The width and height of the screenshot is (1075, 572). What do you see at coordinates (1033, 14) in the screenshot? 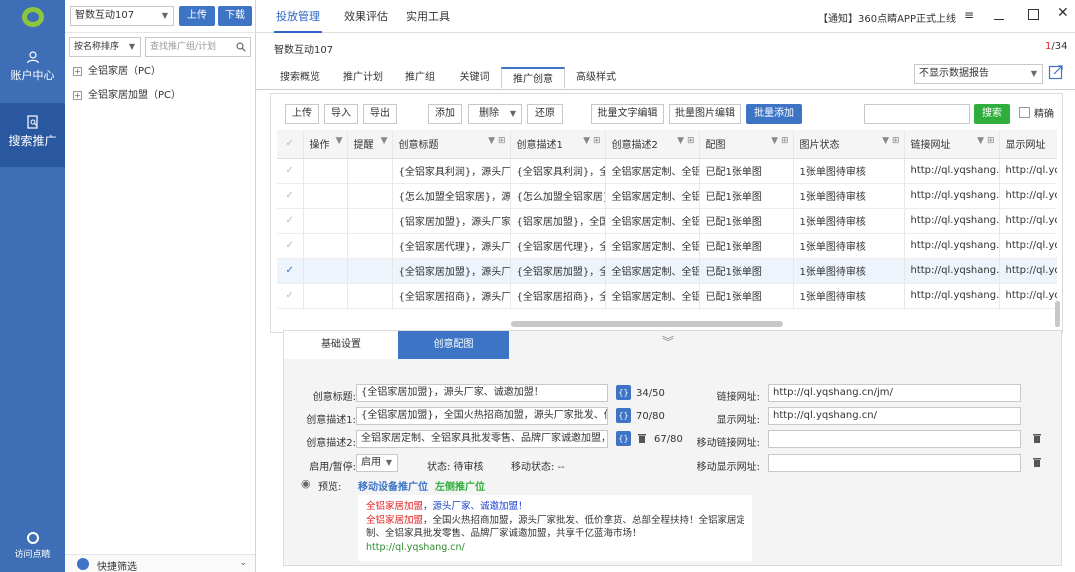
I see `maximize-icon` at bounding box center [1033, 14].